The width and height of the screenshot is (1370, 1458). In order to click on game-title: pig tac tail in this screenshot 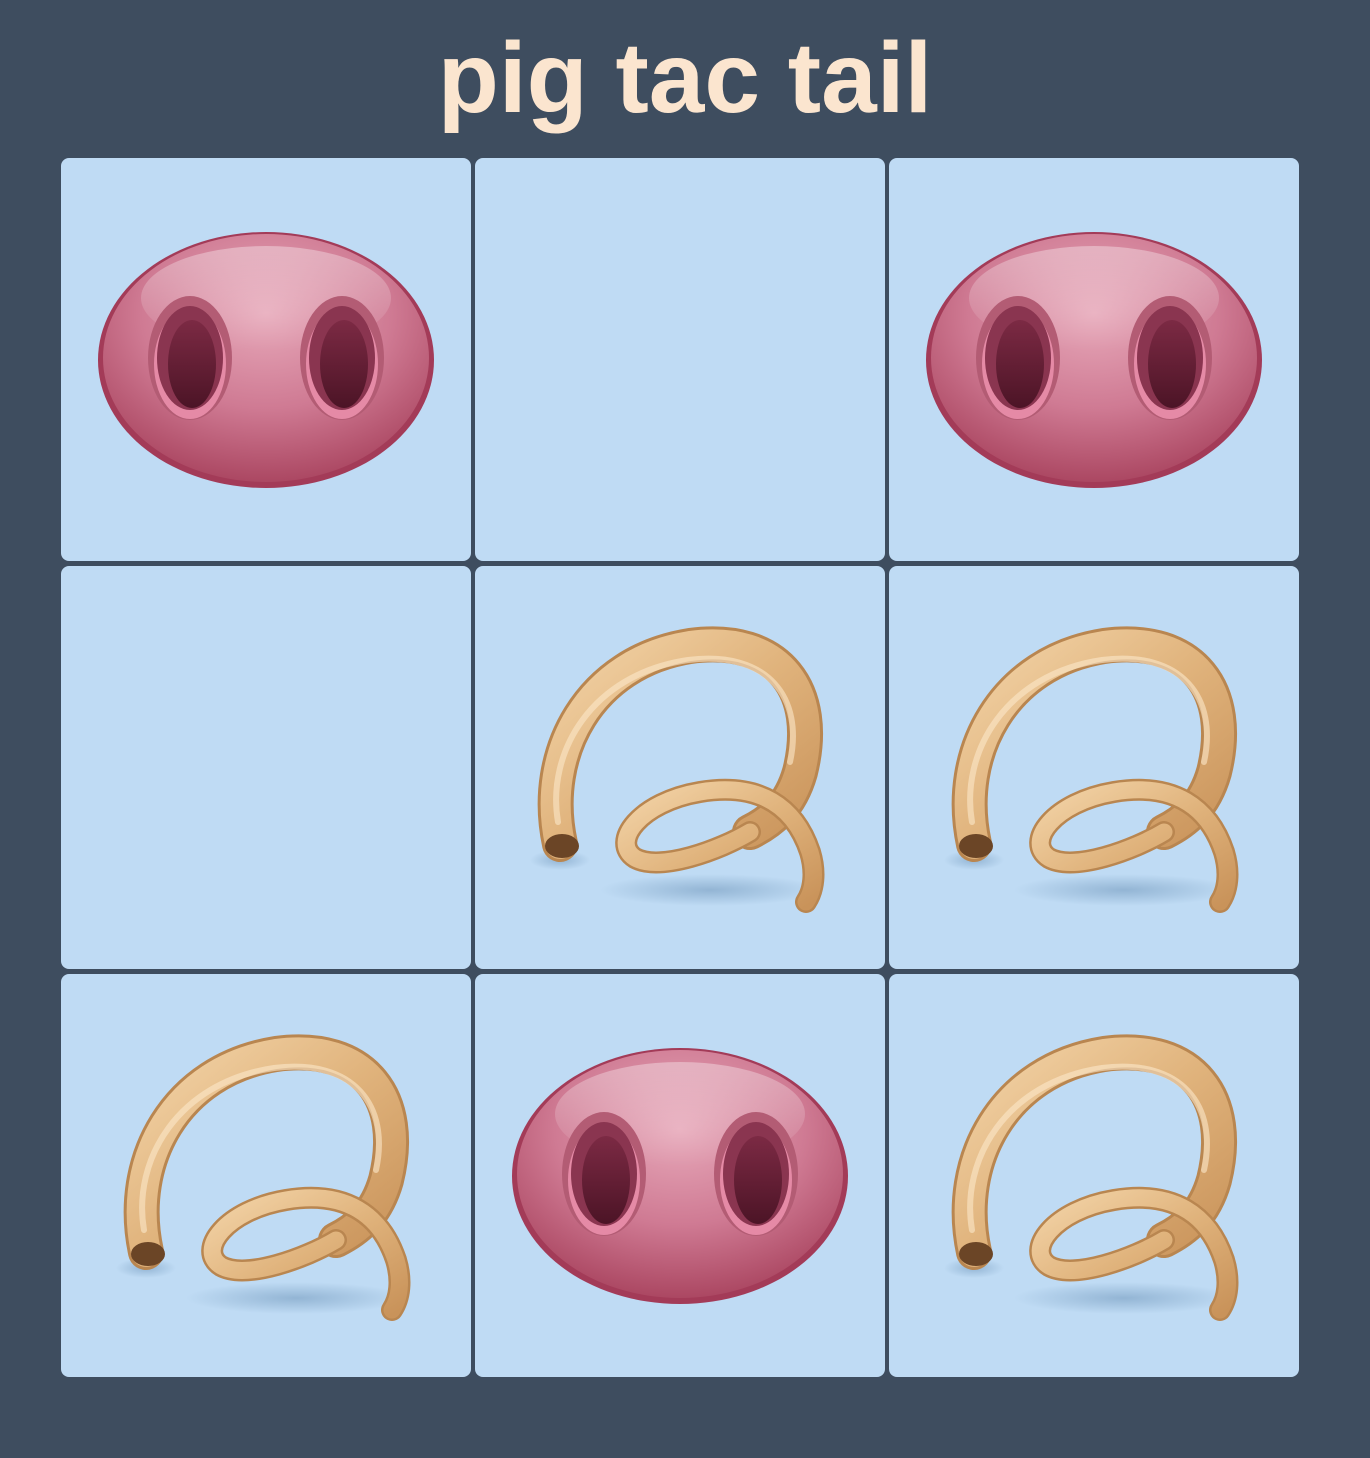, I will do `click(685, 78)`.